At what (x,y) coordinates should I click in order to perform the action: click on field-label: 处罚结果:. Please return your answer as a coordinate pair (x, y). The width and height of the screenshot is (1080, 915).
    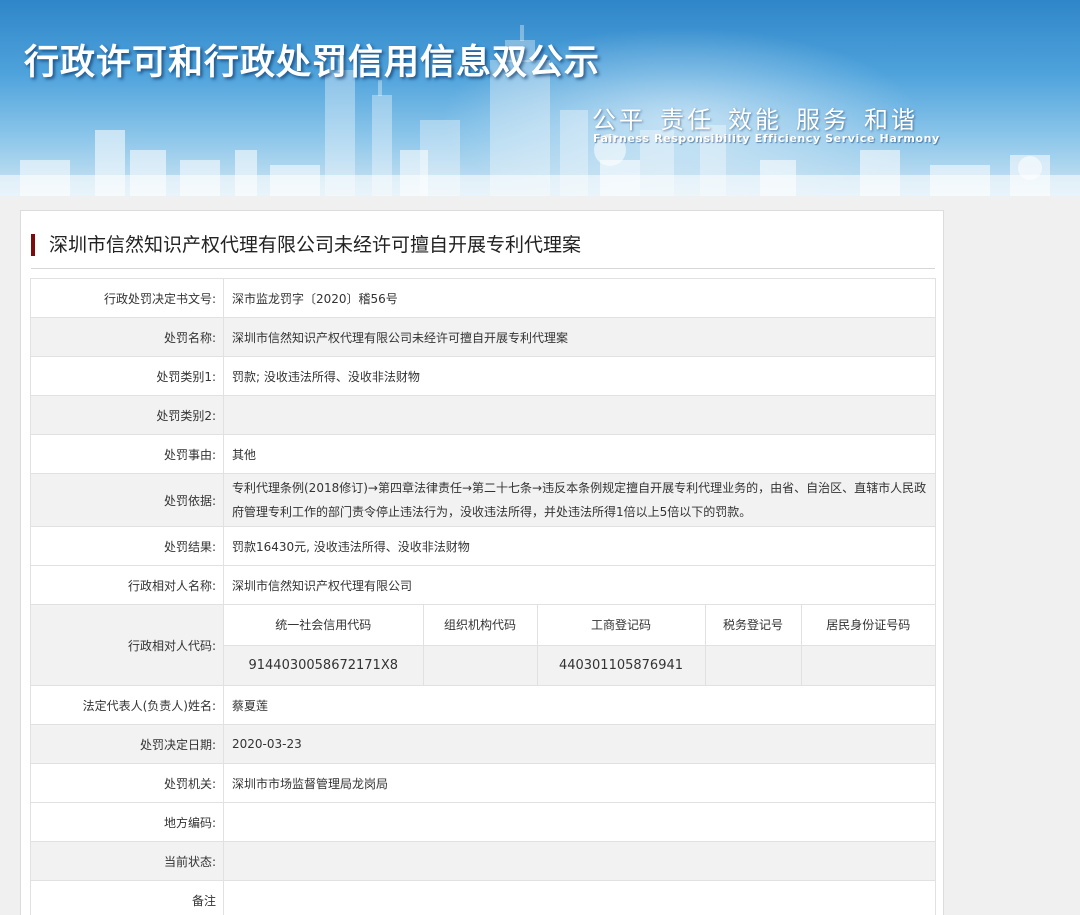
    Looking at the image, I should click on (127, 546).